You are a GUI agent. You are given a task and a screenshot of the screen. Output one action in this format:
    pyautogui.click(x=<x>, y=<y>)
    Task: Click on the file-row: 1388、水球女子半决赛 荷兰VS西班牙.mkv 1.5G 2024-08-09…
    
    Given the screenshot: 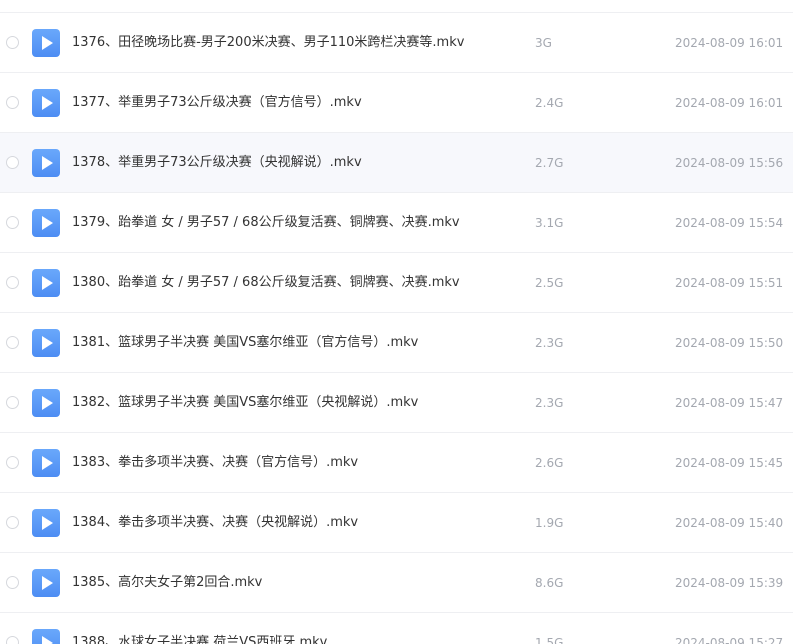 What is the action you would take?
    pyautogui.click(x=396, y=628)
    